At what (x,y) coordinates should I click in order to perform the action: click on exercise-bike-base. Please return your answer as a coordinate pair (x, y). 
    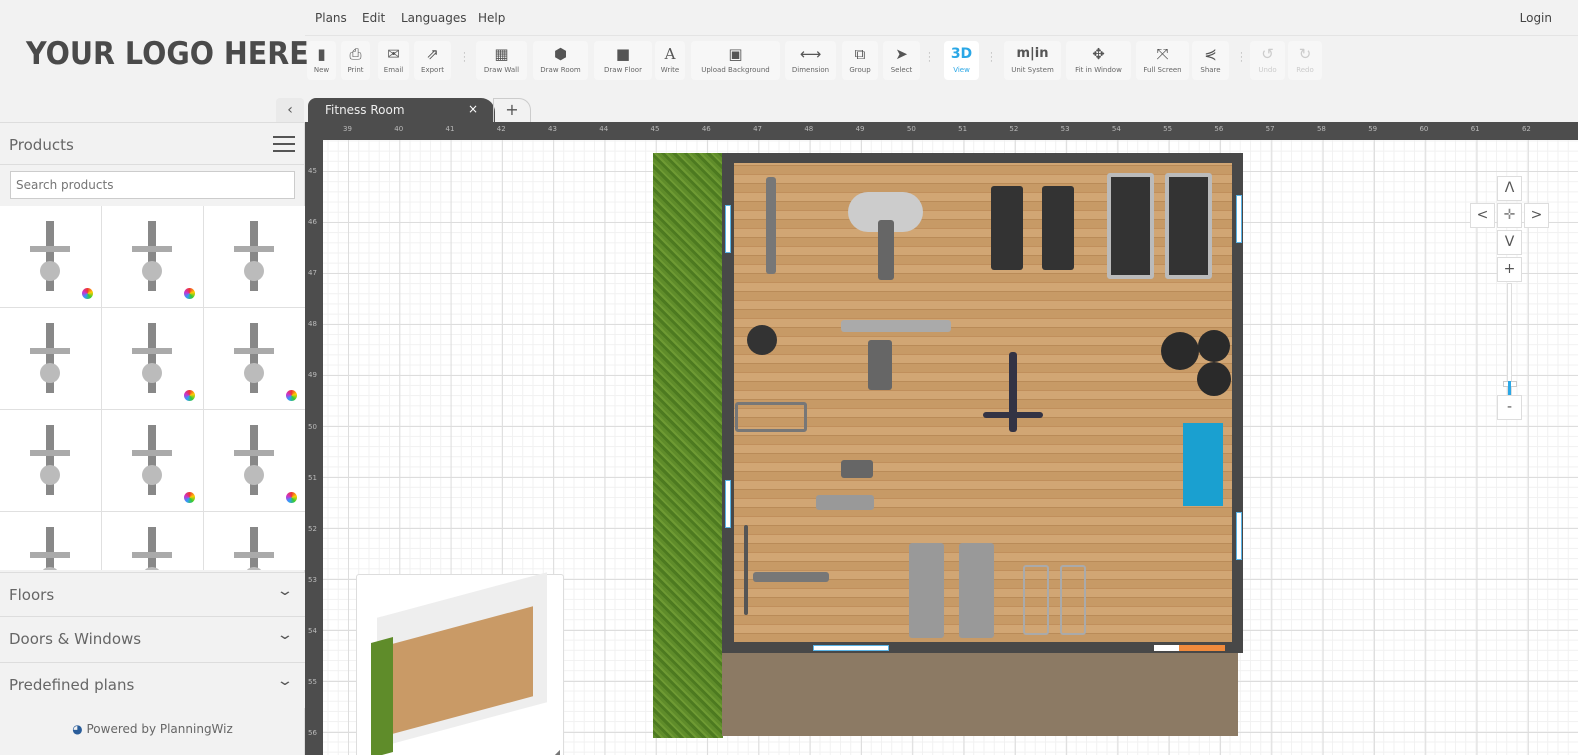
    Looking at the image, I should click on (1013, 415).